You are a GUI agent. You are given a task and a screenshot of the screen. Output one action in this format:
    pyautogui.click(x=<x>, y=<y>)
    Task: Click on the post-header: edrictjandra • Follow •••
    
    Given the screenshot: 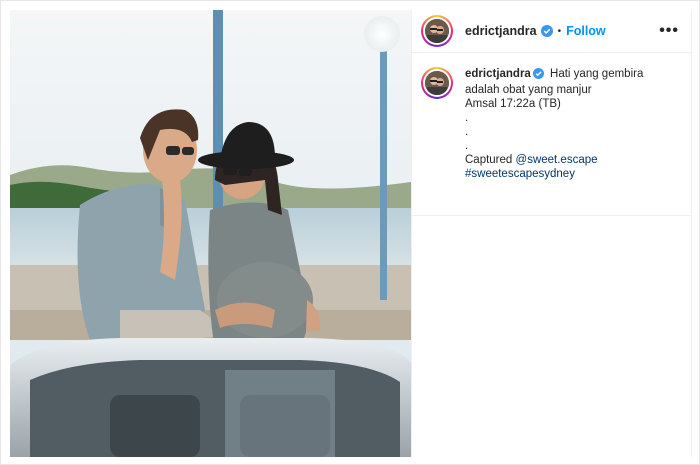 What is the action you would take?
    pyautogui.click(x=551, y=31)
    